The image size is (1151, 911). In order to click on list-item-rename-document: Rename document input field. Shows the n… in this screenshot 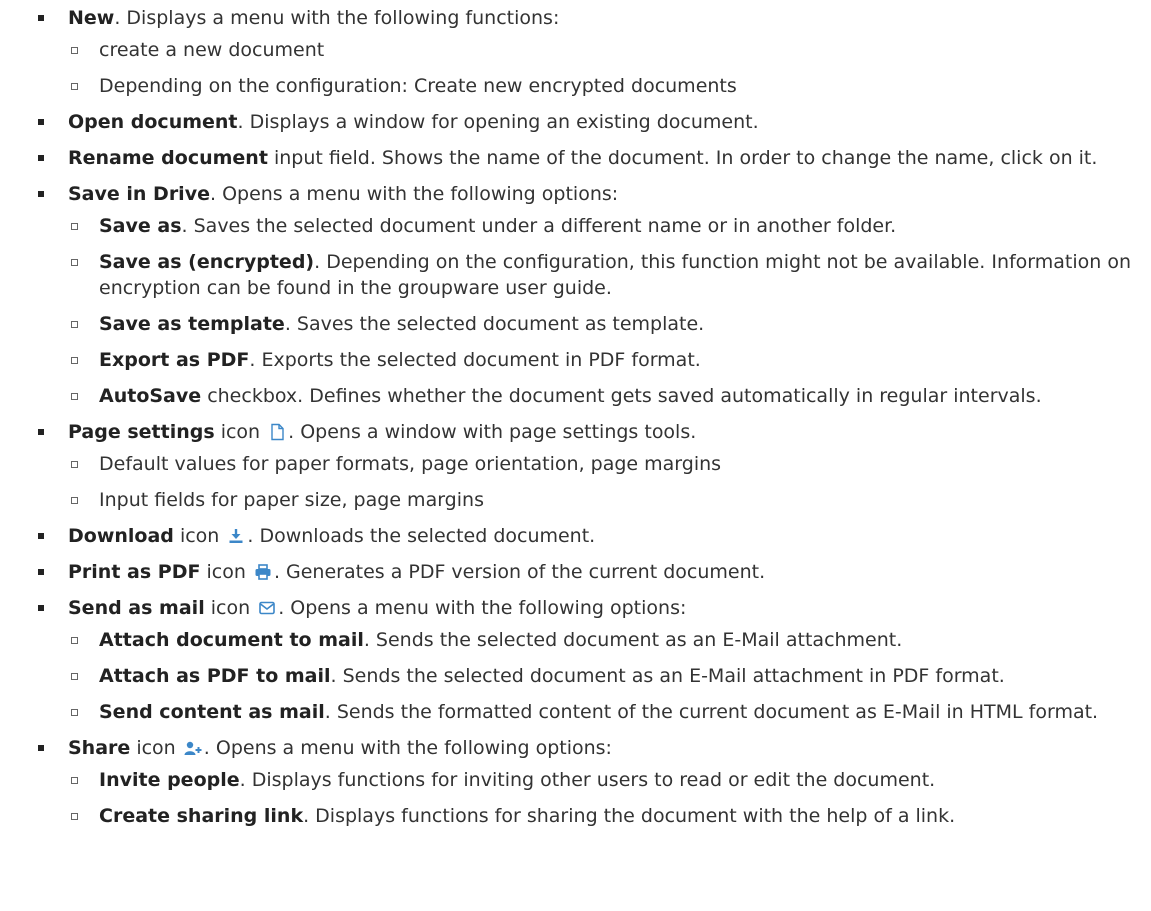, I will do `click(582, 158)`.